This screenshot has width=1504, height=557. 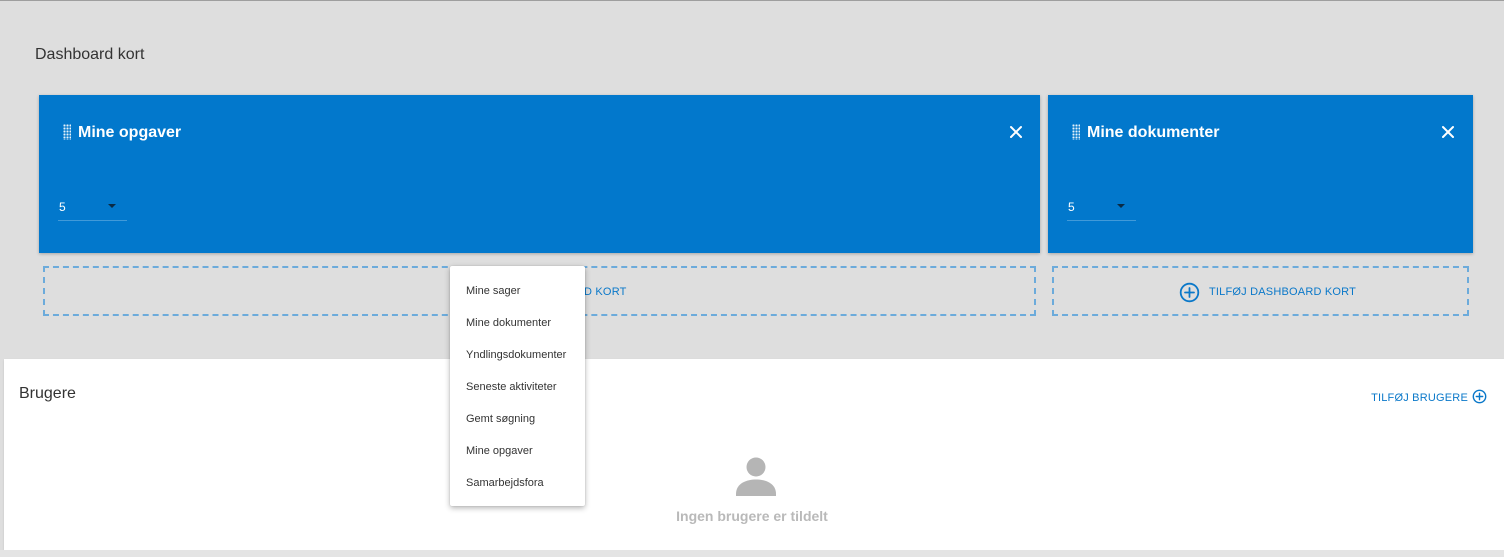 What do you see at coordinates (90, 54) in the screenshot?
I see `section-title: Dashboard kort` at bounding box center [90, 54].